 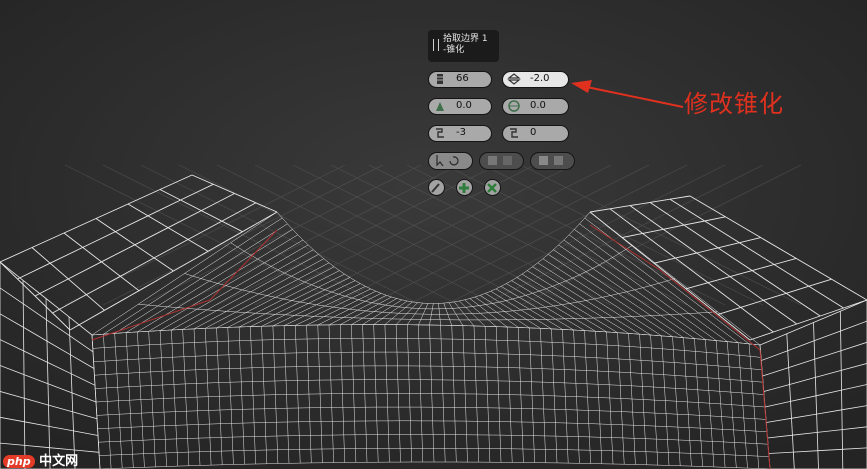 I want to click on pick-icon, so click(x=447, y=161).